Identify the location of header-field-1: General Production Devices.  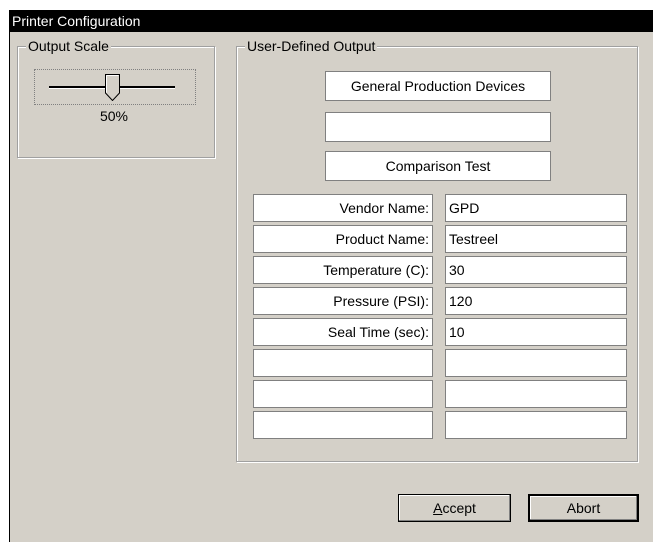
(438, 86).